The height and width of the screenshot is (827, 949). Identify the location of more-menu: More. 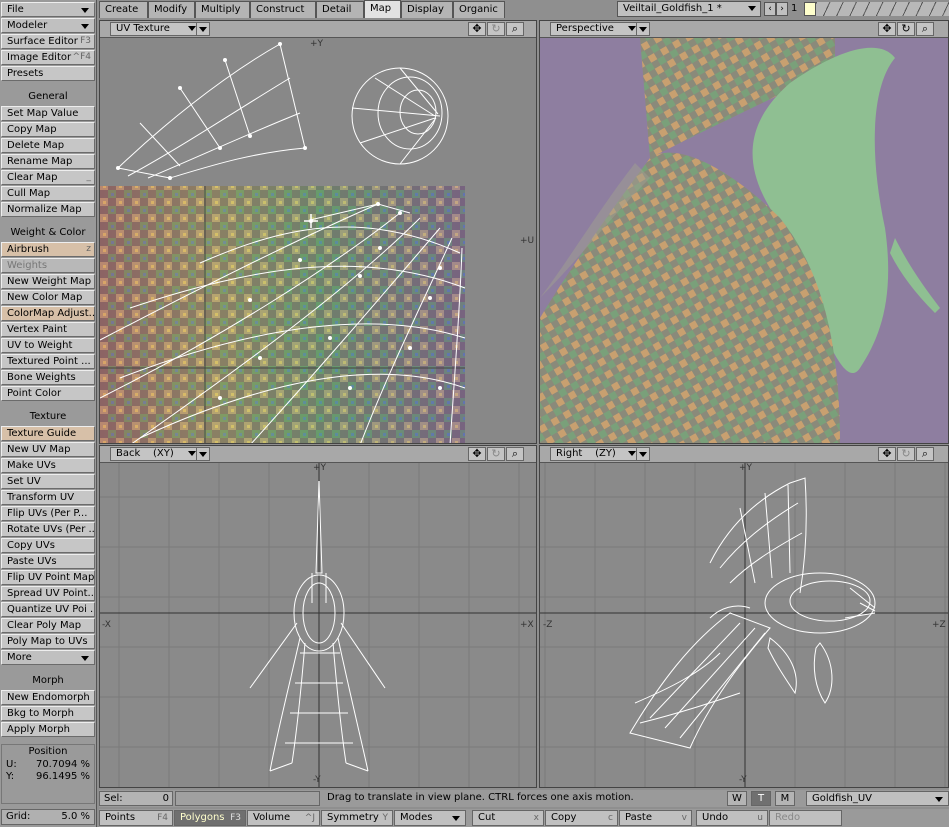
(48, 657).